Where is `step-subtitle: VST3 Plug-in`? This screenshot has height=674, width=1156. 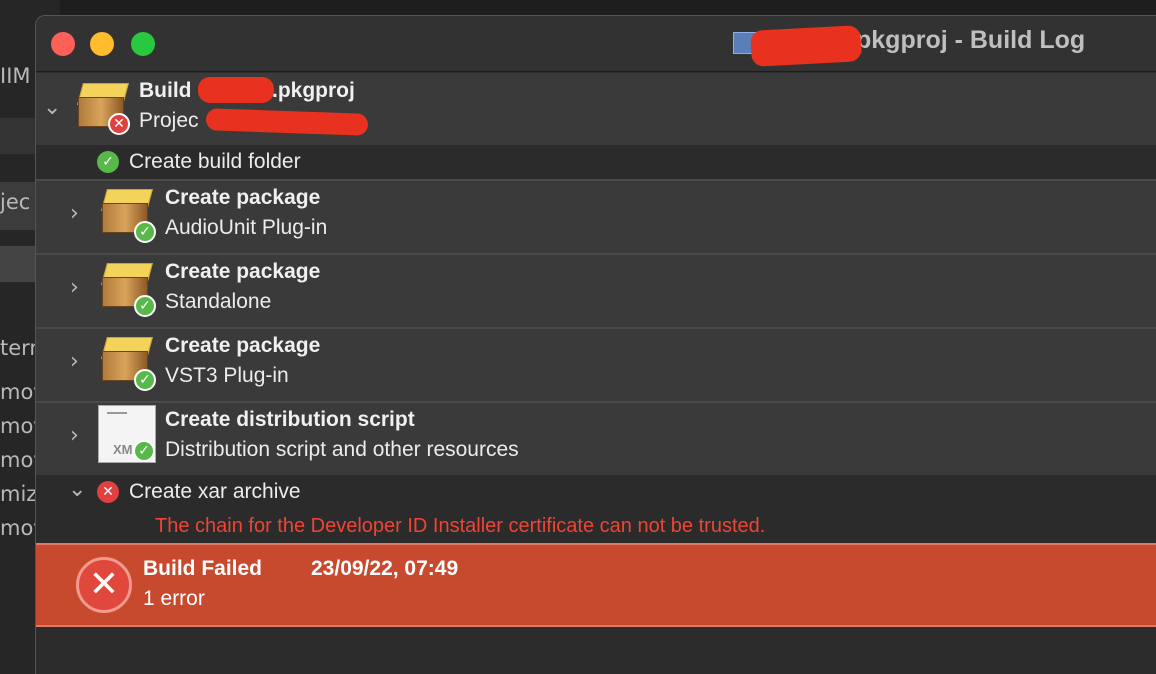 step-subtitle: VST3 Plug-in is located at coordinates (227, 375).